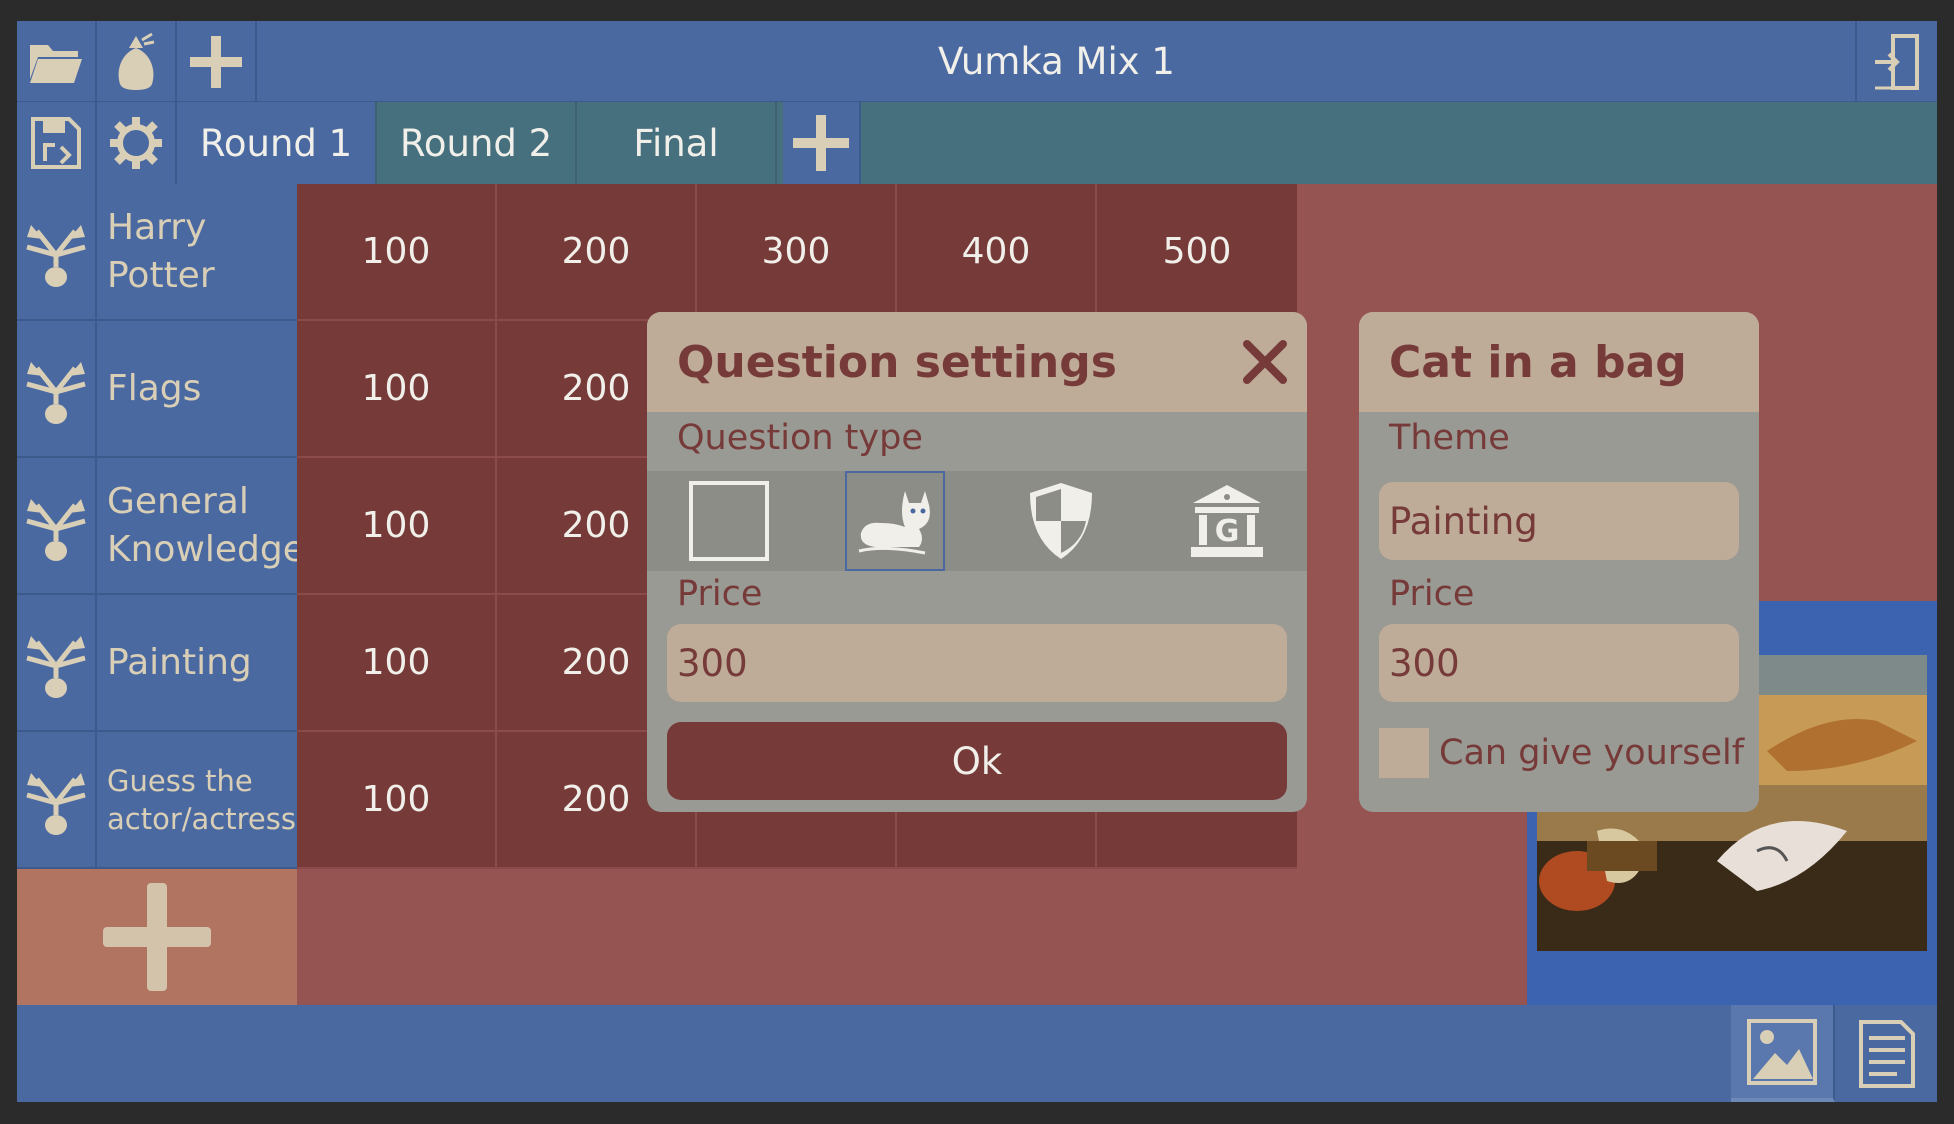  I want to click on top-toolbar: Vumka Mix 1, so click(977, 61).